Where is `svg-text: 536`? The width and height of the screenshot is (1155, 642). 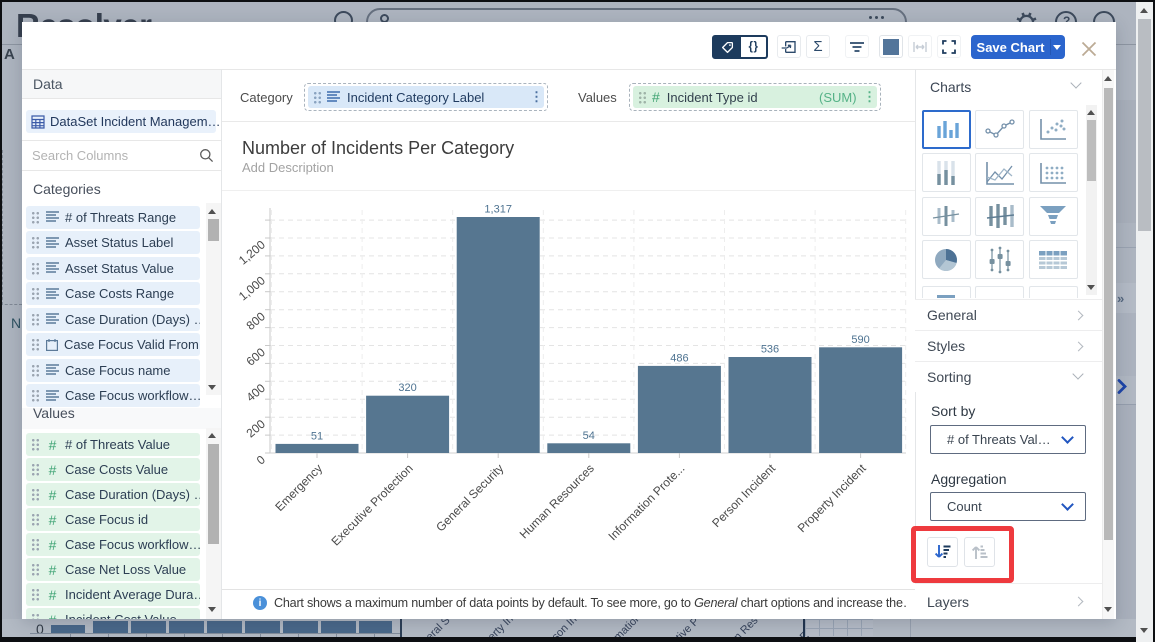
svg-text: 536 is located at coordinates (770, 350).